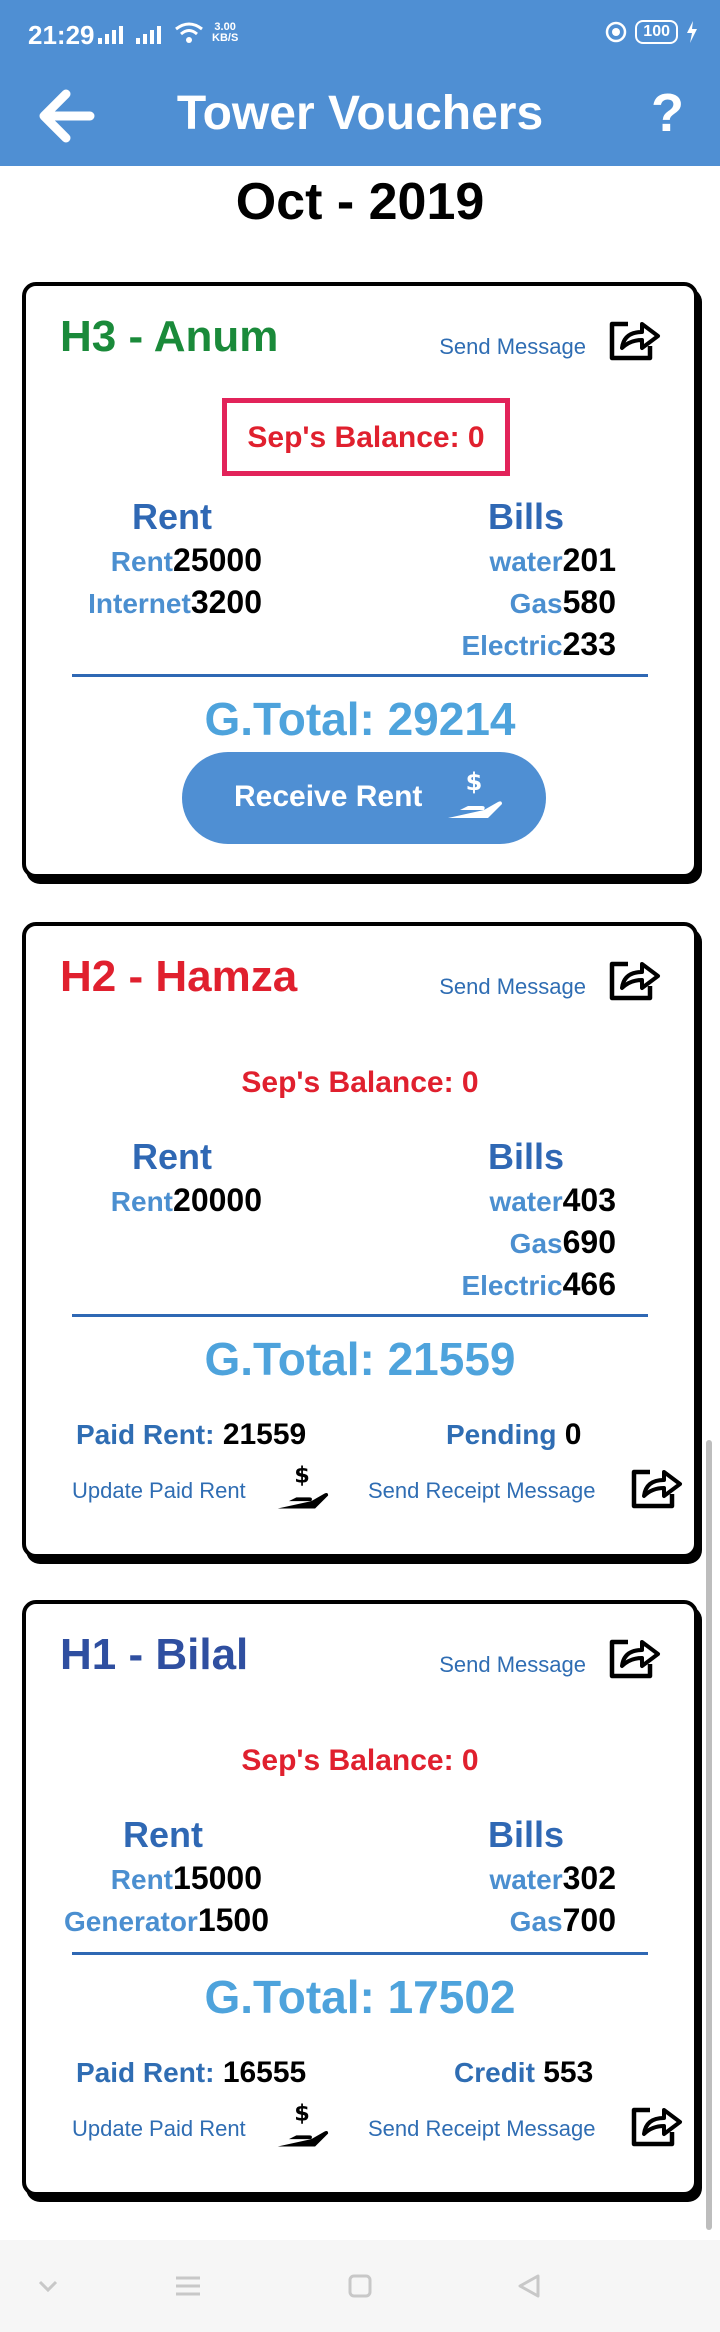 The width and height of the screenshot is (720, 2332). Describe the element at coordinates (709, 1835) in the screenshot. I see `scrollbar` at that location.